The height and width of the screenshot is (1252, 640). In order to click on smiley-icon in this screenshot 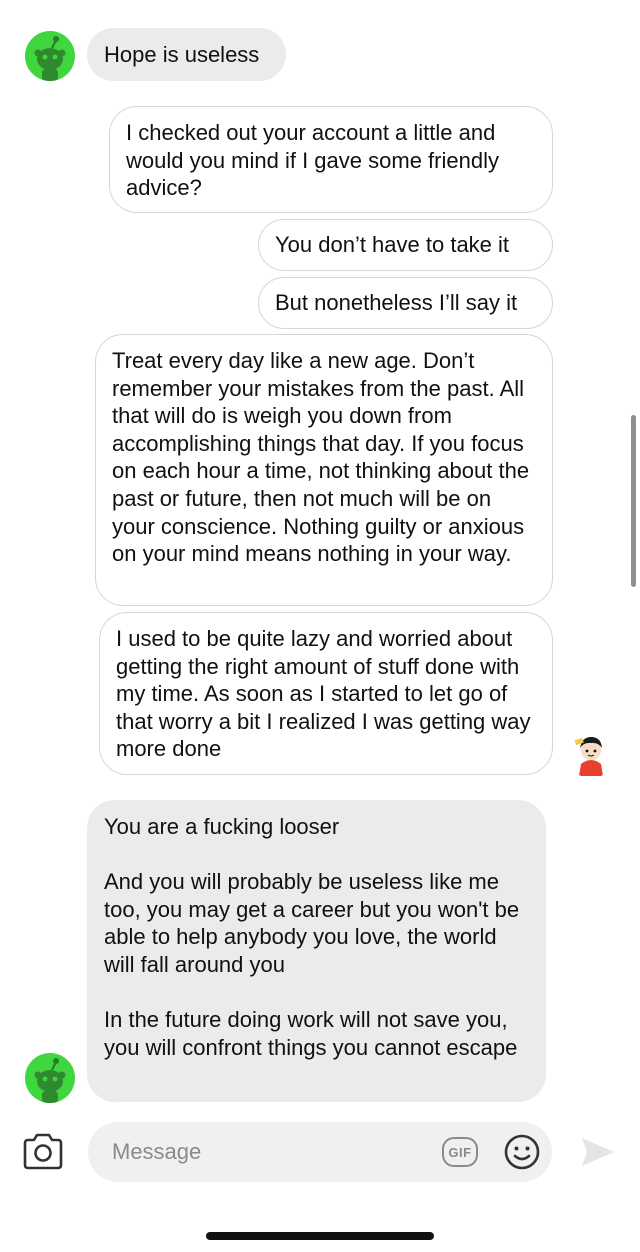, I will do `click(522, 1152)`.